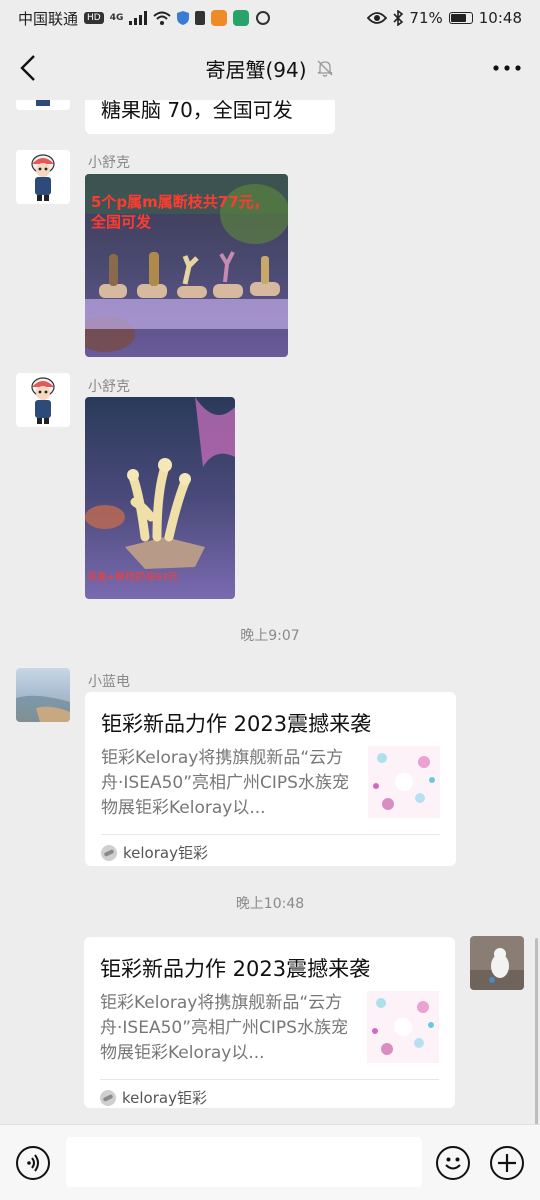 The height and width of the screenshot is (1200, 540). I want to click on status-left: 中国联通 HD 4G, so click(144, 18).